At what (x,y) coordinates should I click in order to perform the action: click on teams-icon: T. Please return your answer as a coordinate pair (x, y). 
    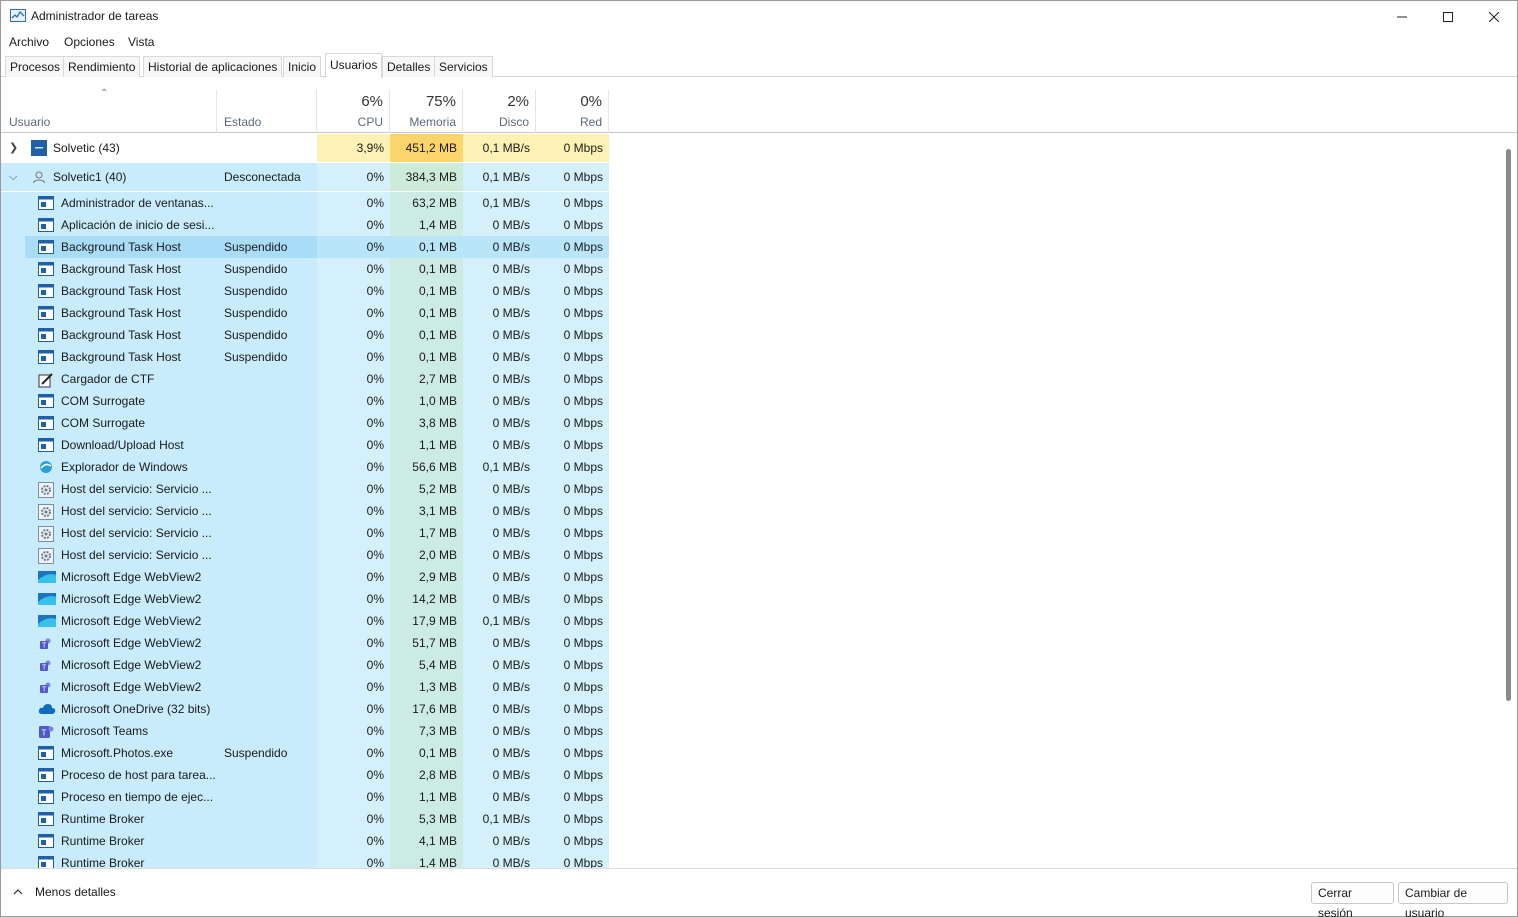
    Looking at the image, I should click on (46, 731).